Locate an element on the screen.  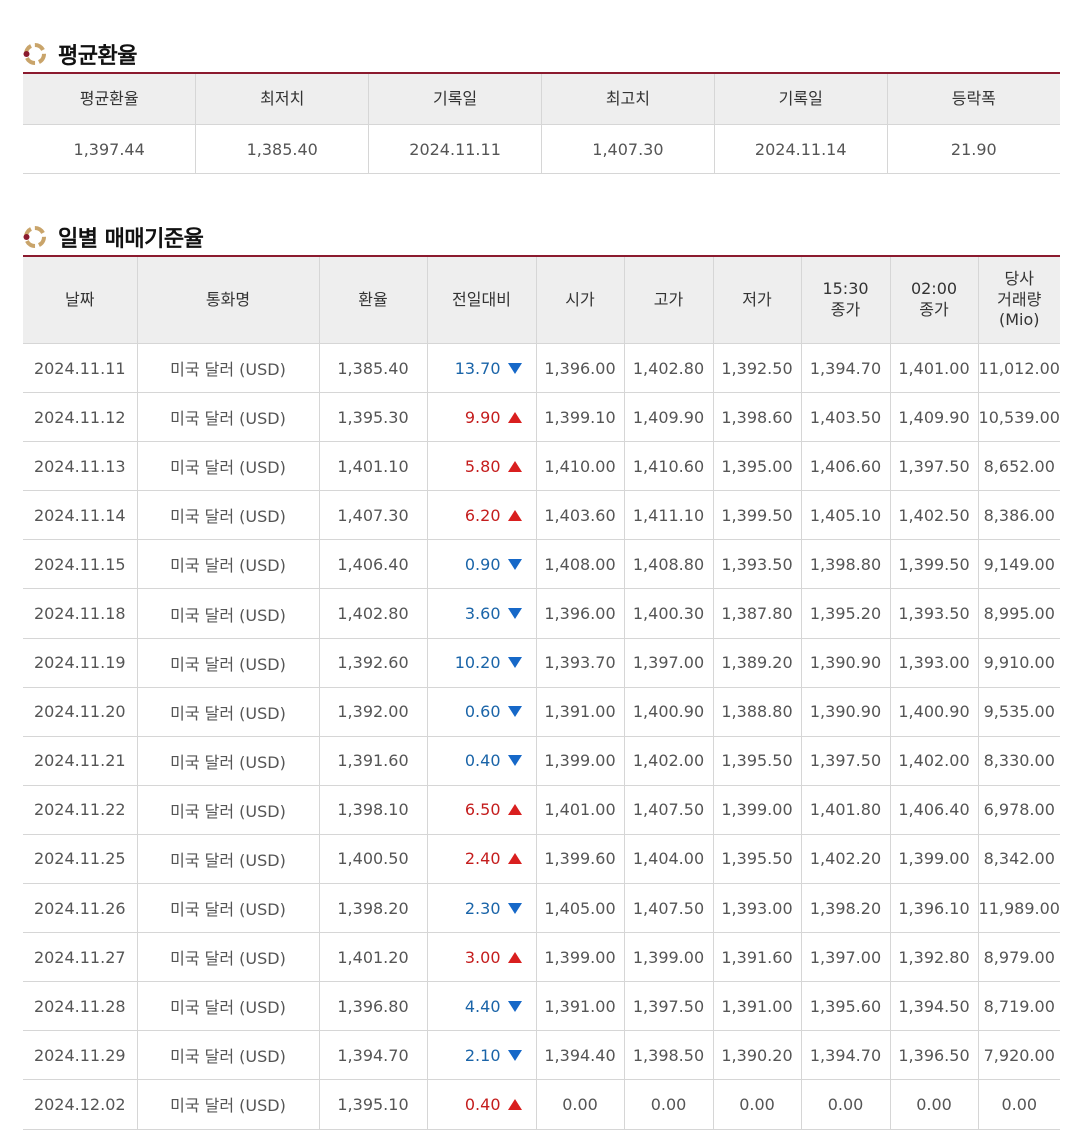
min-date-value: 2024.11.11 is located at coordinates (455, 149).